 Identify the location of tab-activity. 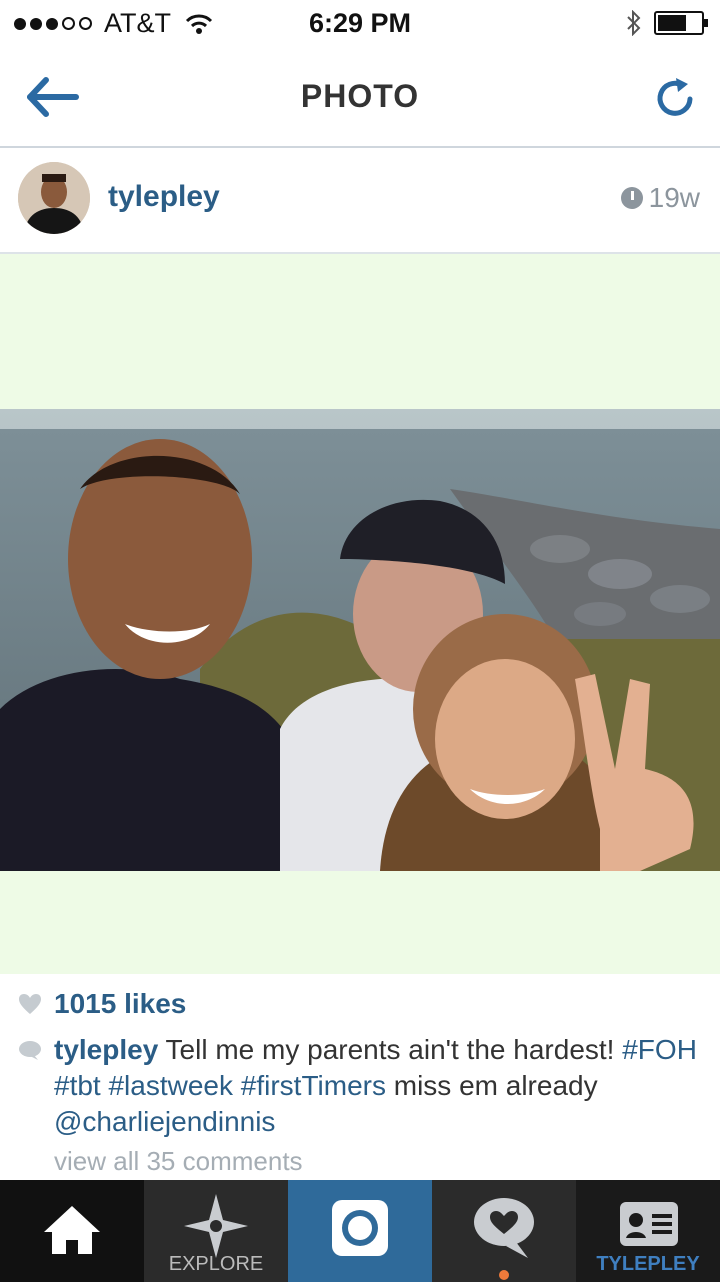
(504, 1231).